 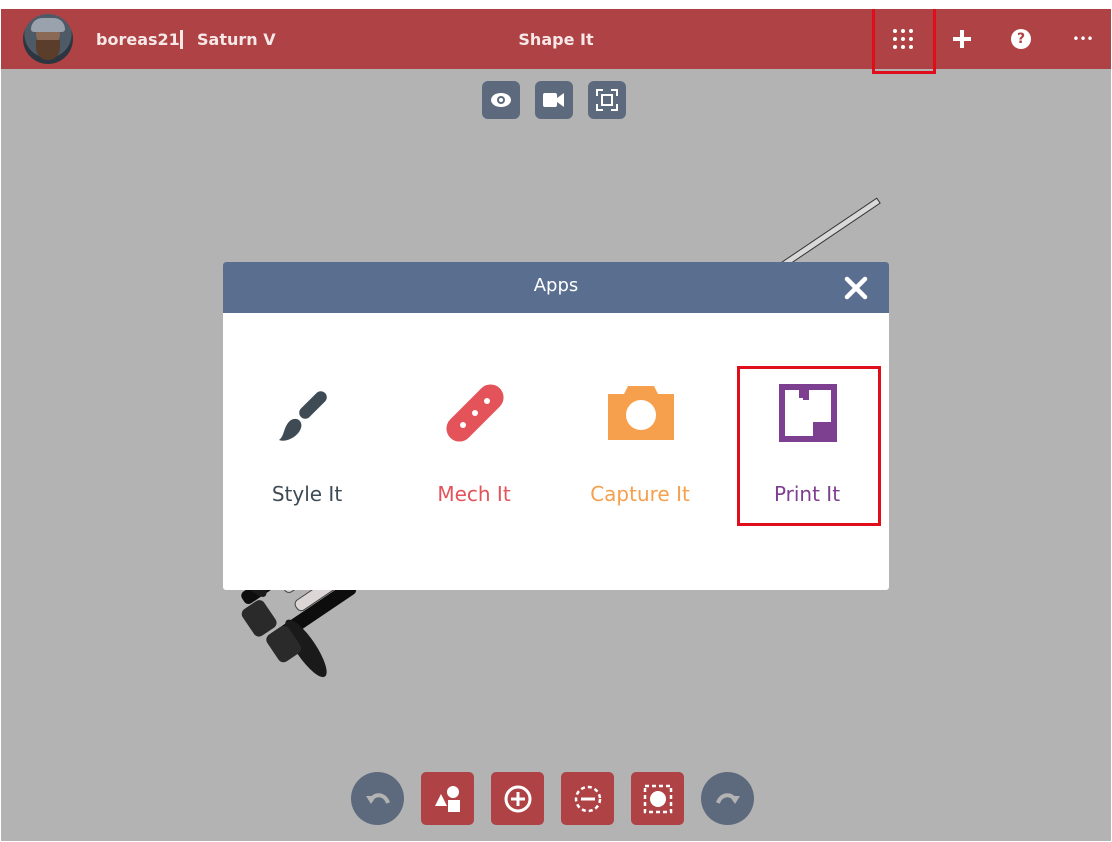 I want to click on apps-grid-button, so click(x=903, y=39).